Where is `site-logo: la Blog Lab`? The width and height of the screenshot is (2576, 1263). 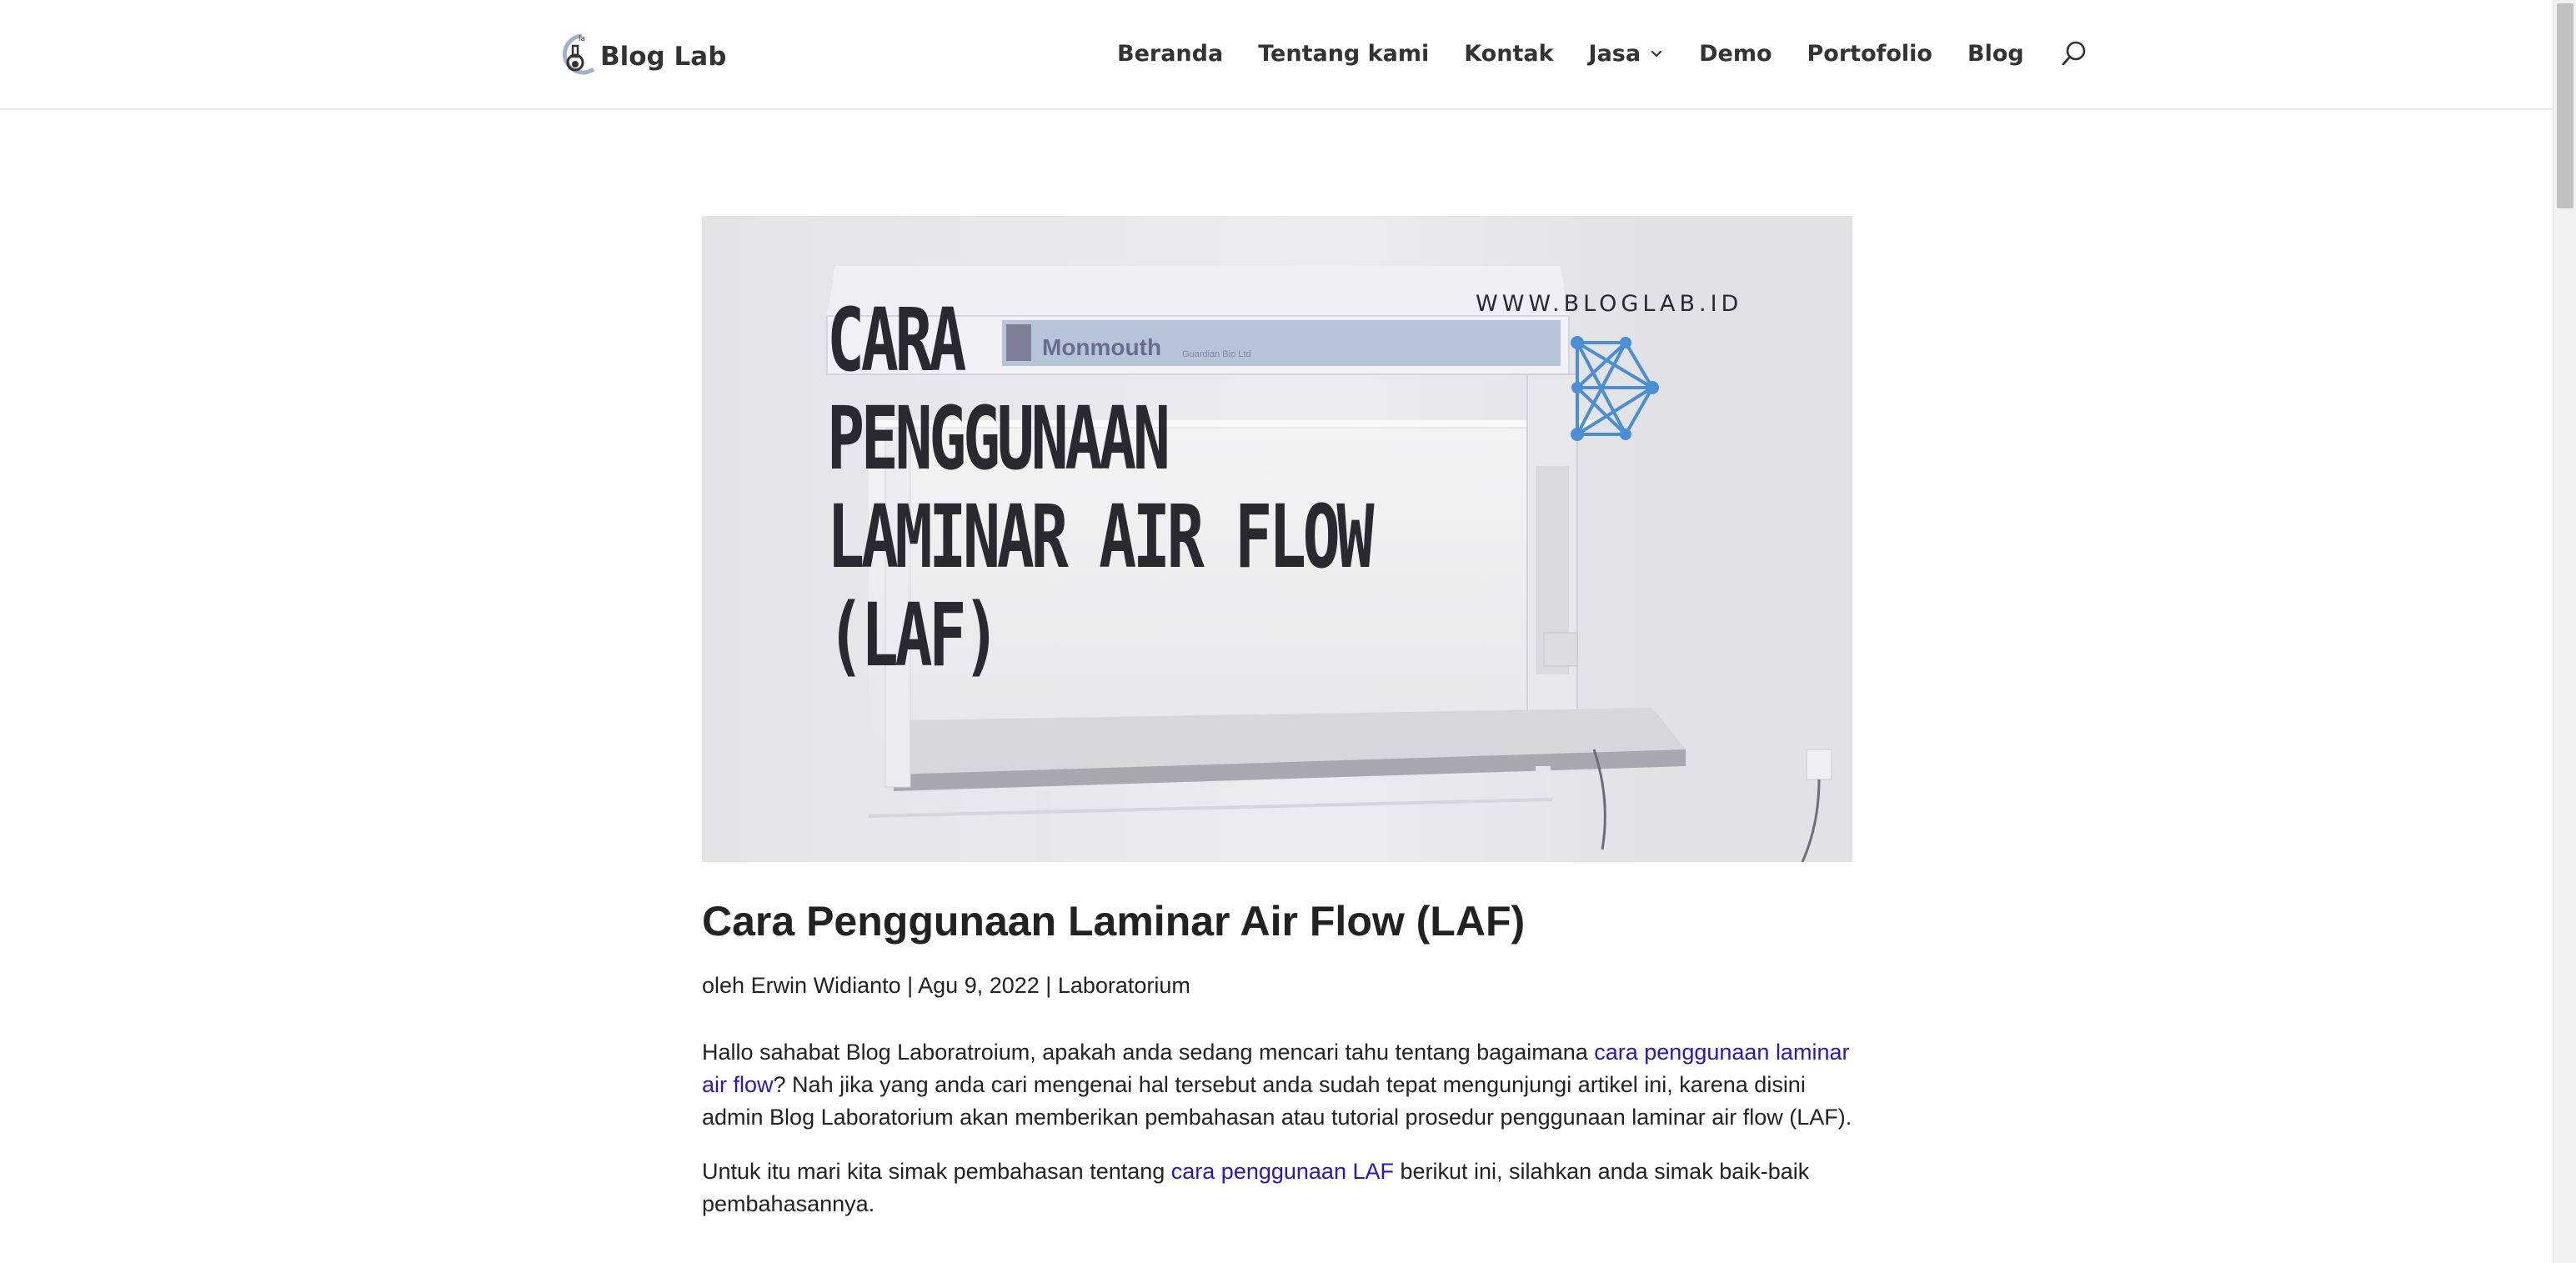
site-logo: la Blog Lab is located at coordinates (641, 53).